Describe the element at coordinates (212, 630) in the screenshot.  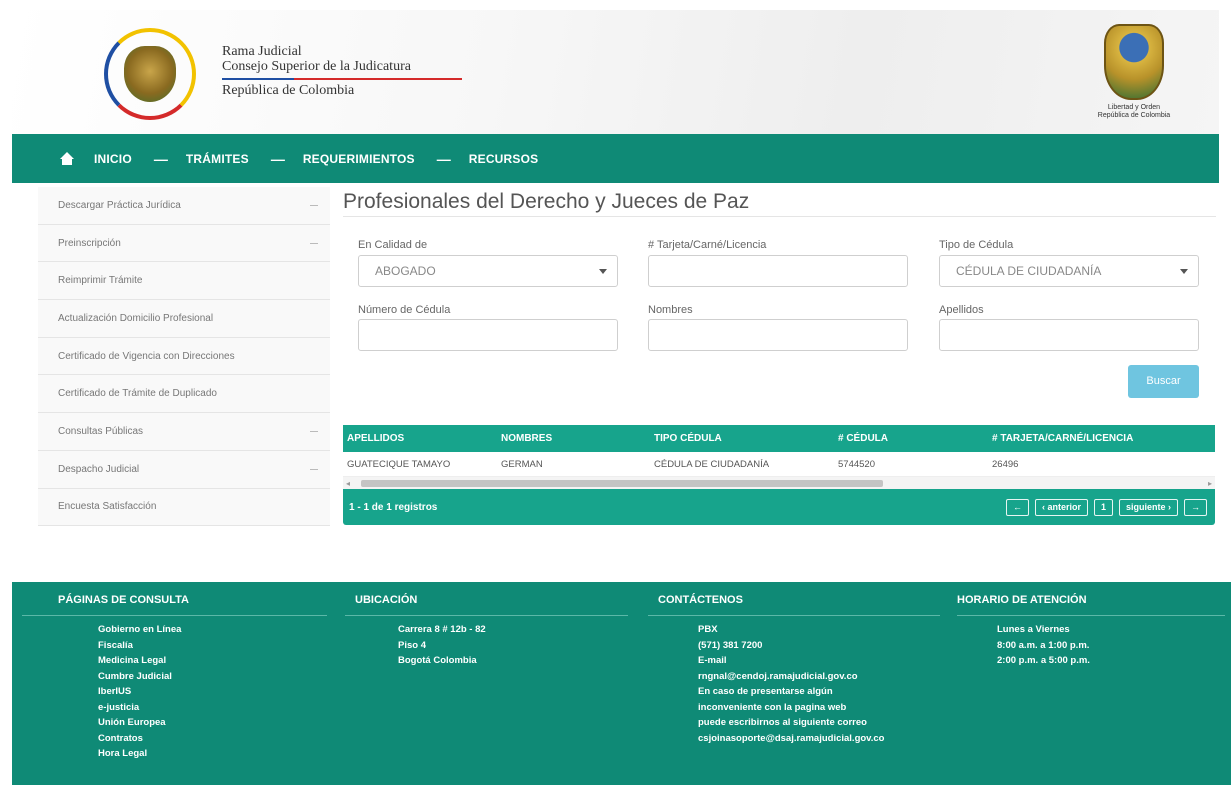
I see `footer-link: Gobierno en Línea` at that location.